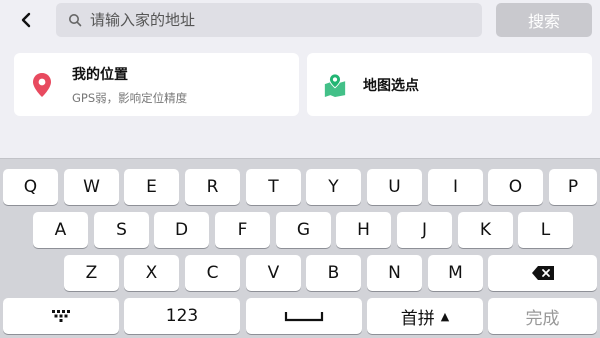 The height and width of the screenshot is (338, 600). I want to click on my-location-card: 我的位置 GPS弱，影响定位精度, so click(156, 84).